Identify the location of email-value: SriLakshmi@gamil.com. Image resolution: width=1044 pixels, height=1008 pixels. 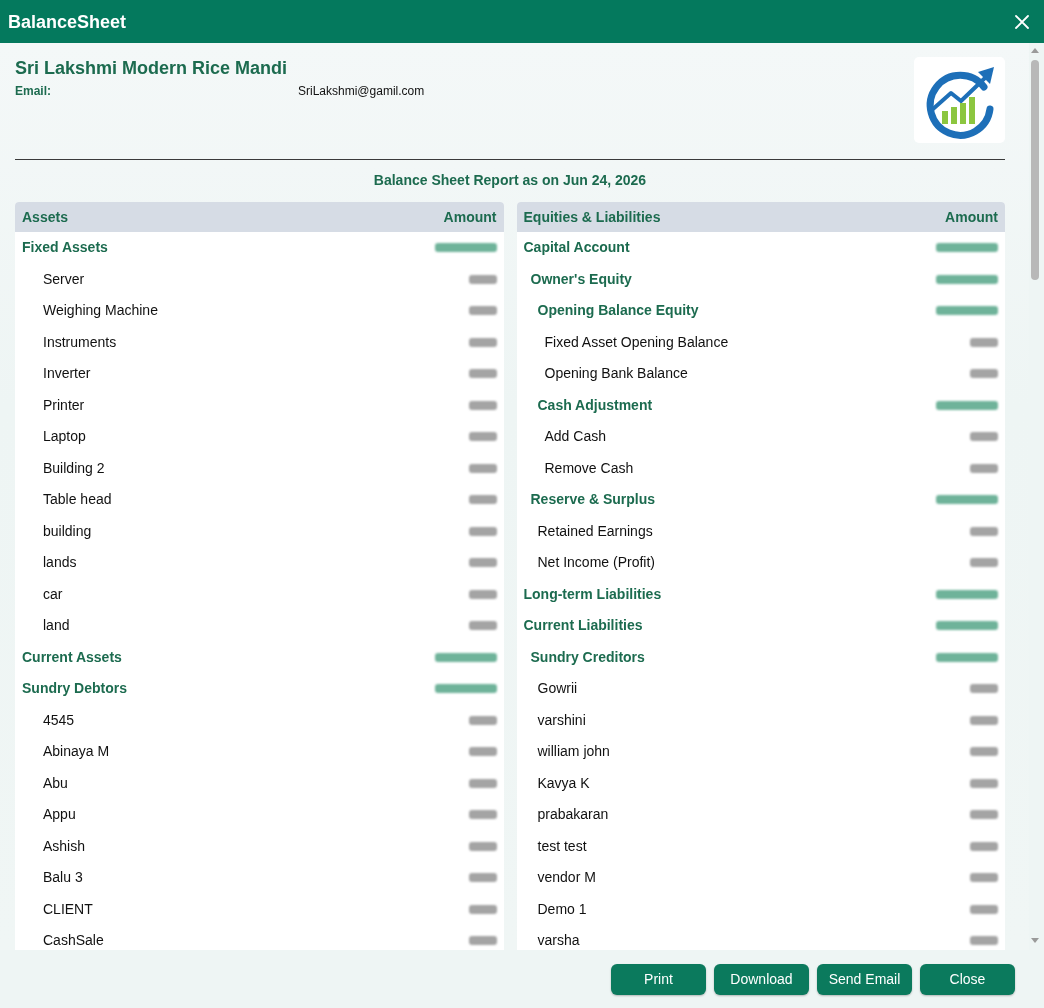
(361, 91).